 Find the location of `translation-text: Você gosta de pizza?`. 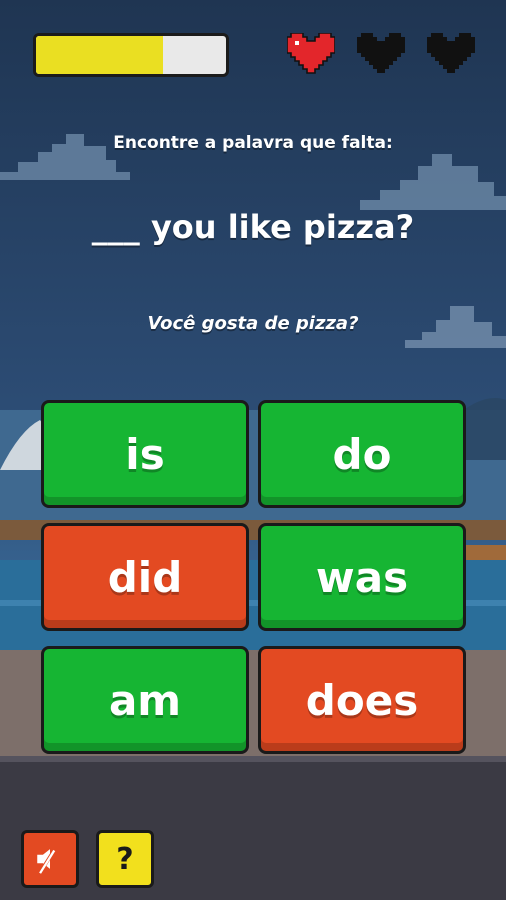

translation-text: Você gosta de pizza? is located at coordinates (253, 323).